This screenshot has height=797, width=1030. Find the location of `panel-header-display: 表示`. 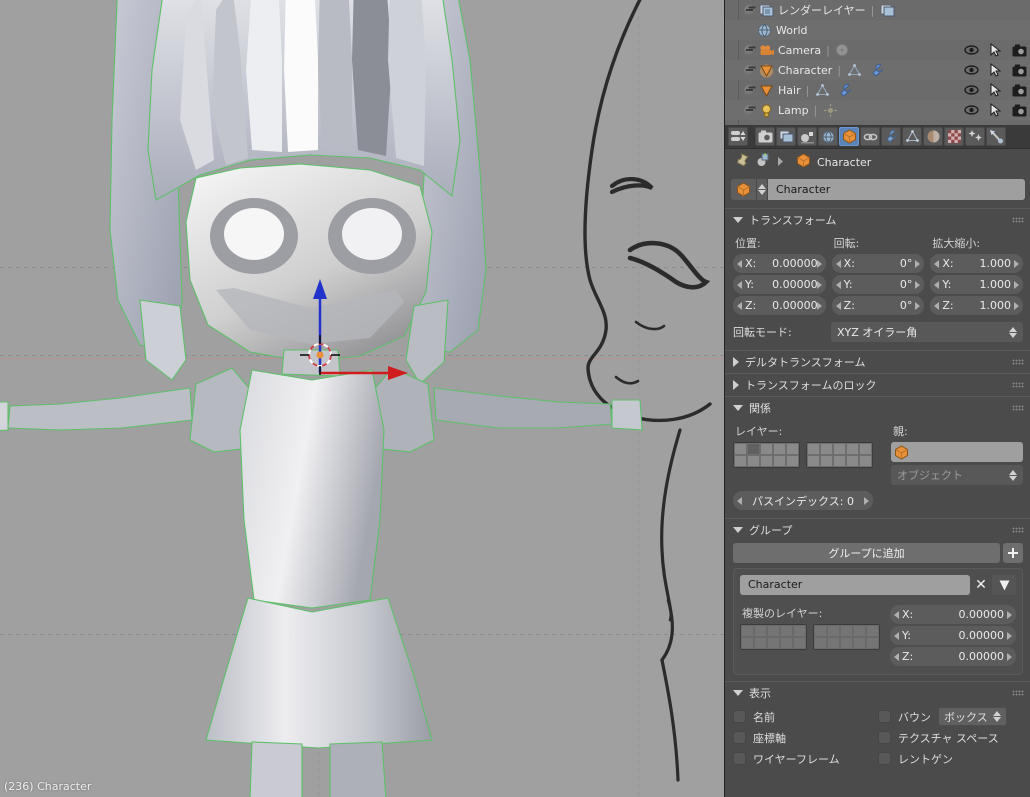

panel-header-display: 表示 is located at coordinates (877, 693).